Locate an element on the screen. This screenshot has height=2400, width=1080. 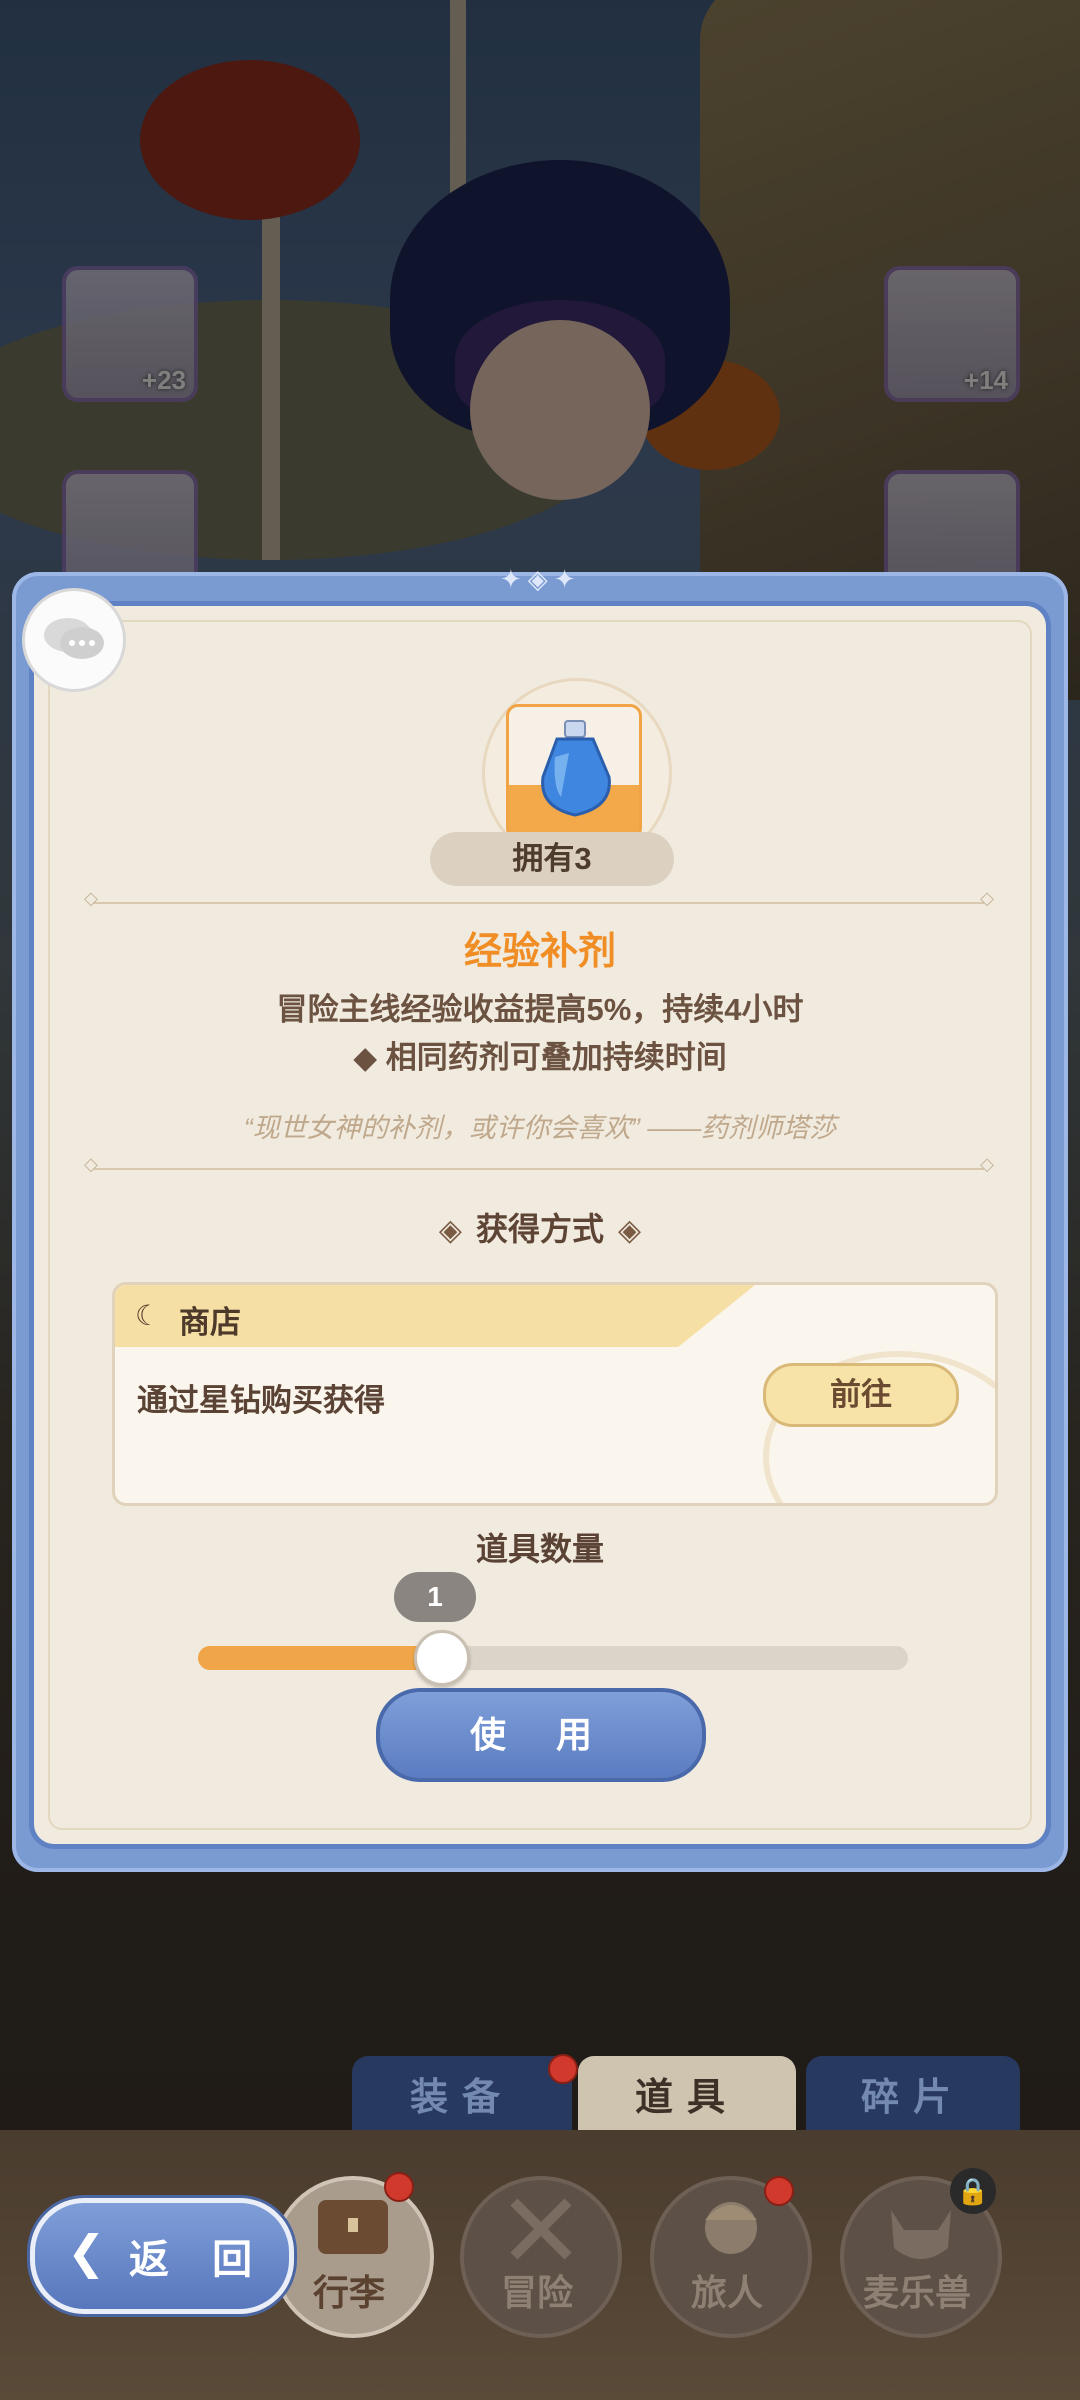
chat-button is located at coordinates (74, 640).